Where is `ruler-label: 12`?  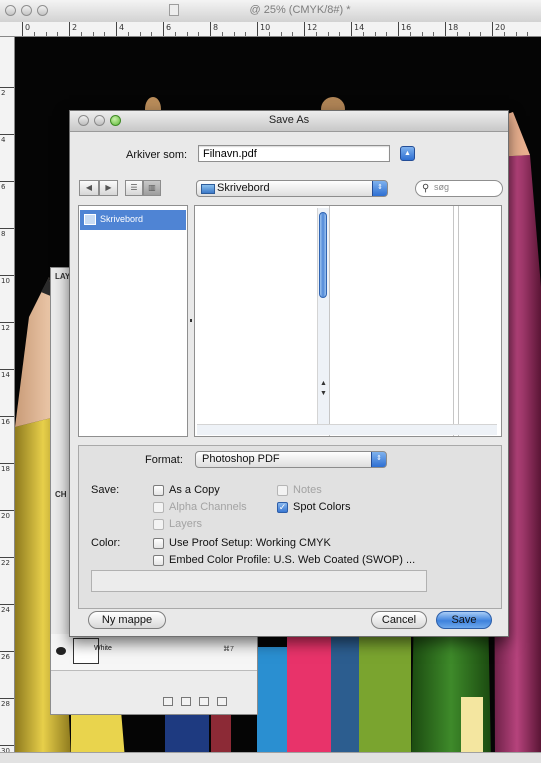
ruler-label: 12 is located at coordinates (312, 27).